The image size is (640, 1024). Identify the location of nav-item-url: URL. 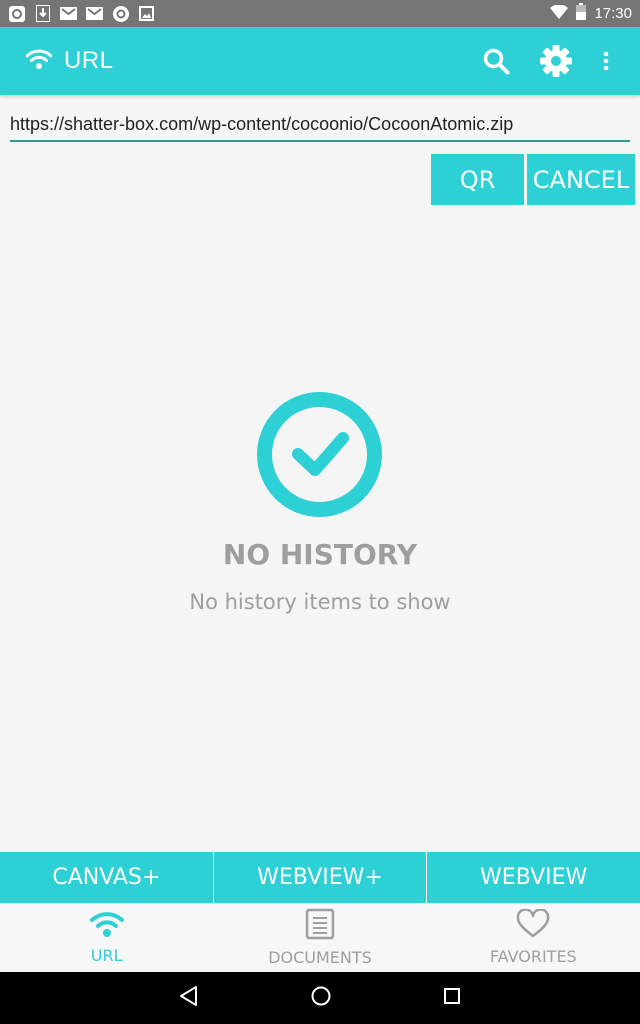
(106, 937).